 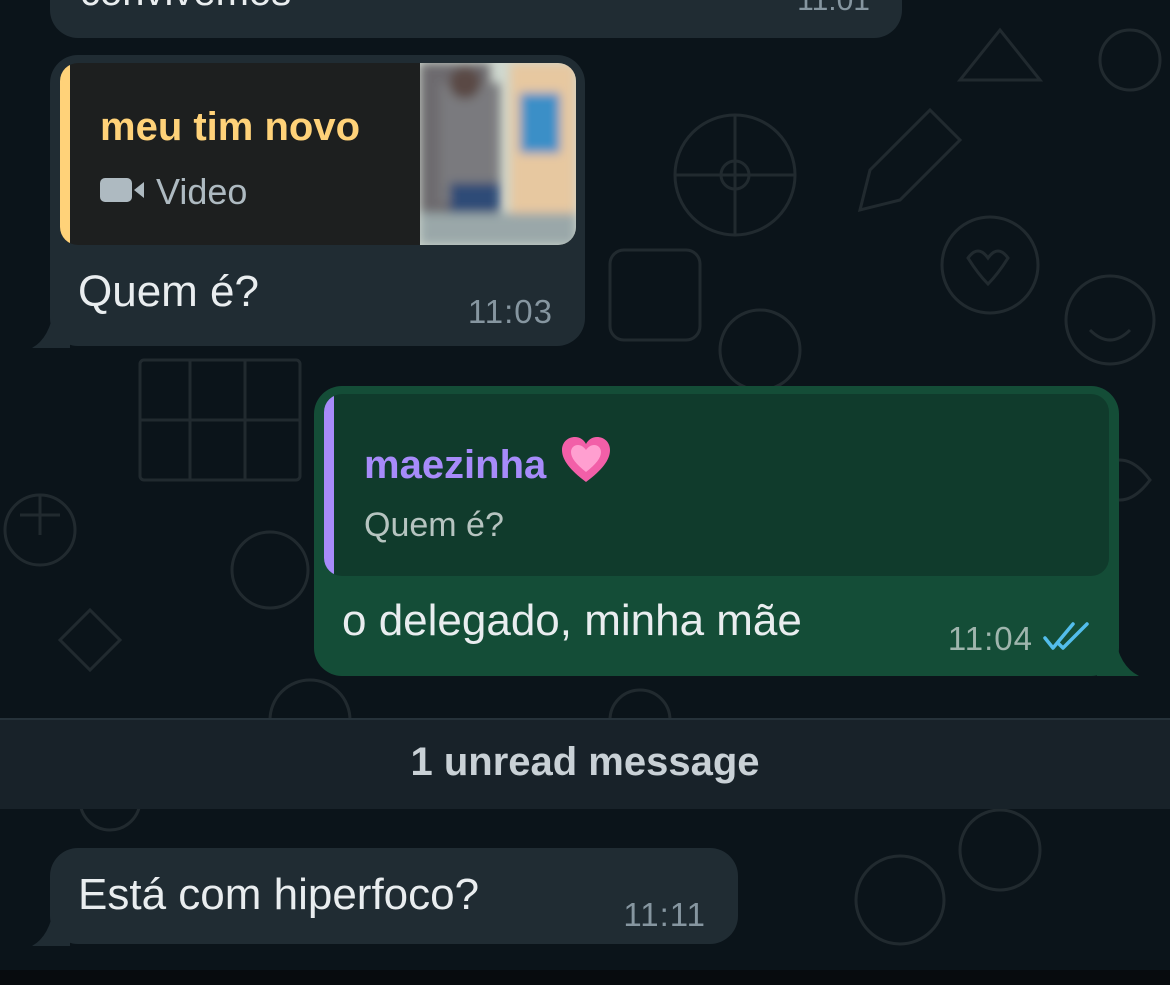 What do you see at coordinates (476, 19) in the screenshot?
I see `previous-message-bubble: convivemos 11:01` at bounding box center [476, 19].